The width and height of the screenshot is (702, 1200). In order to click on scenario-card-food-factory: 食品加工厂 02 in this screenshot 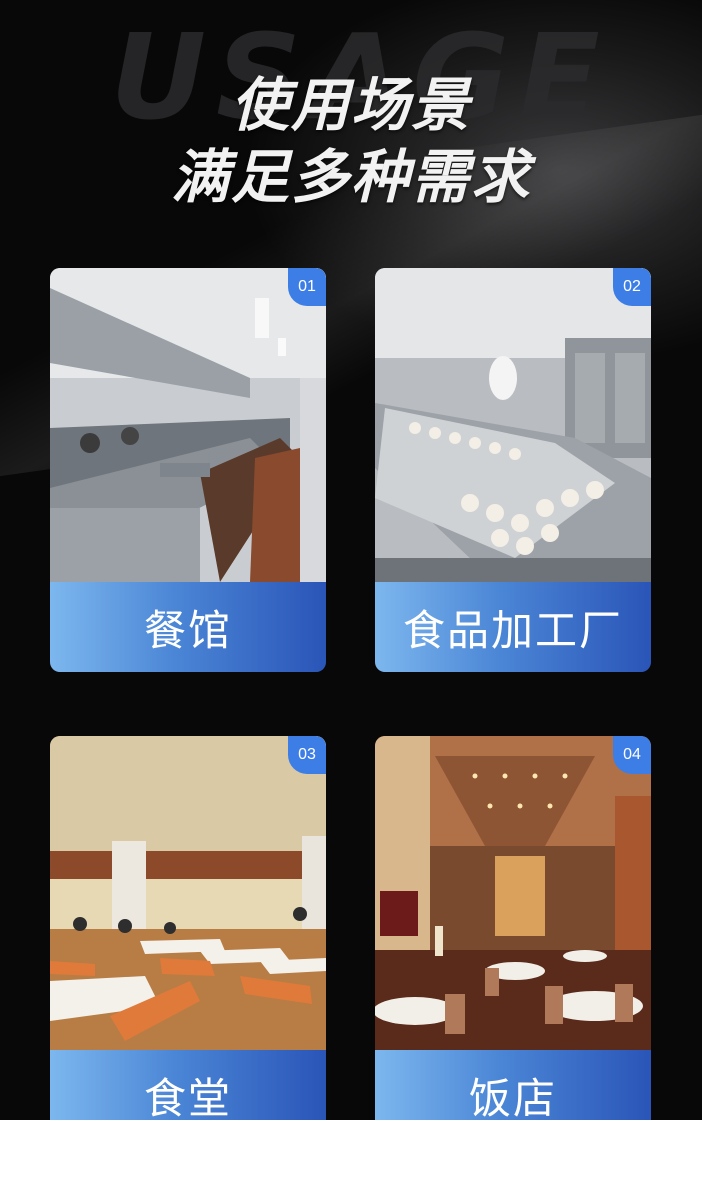, I will do `click(513, 470)`.